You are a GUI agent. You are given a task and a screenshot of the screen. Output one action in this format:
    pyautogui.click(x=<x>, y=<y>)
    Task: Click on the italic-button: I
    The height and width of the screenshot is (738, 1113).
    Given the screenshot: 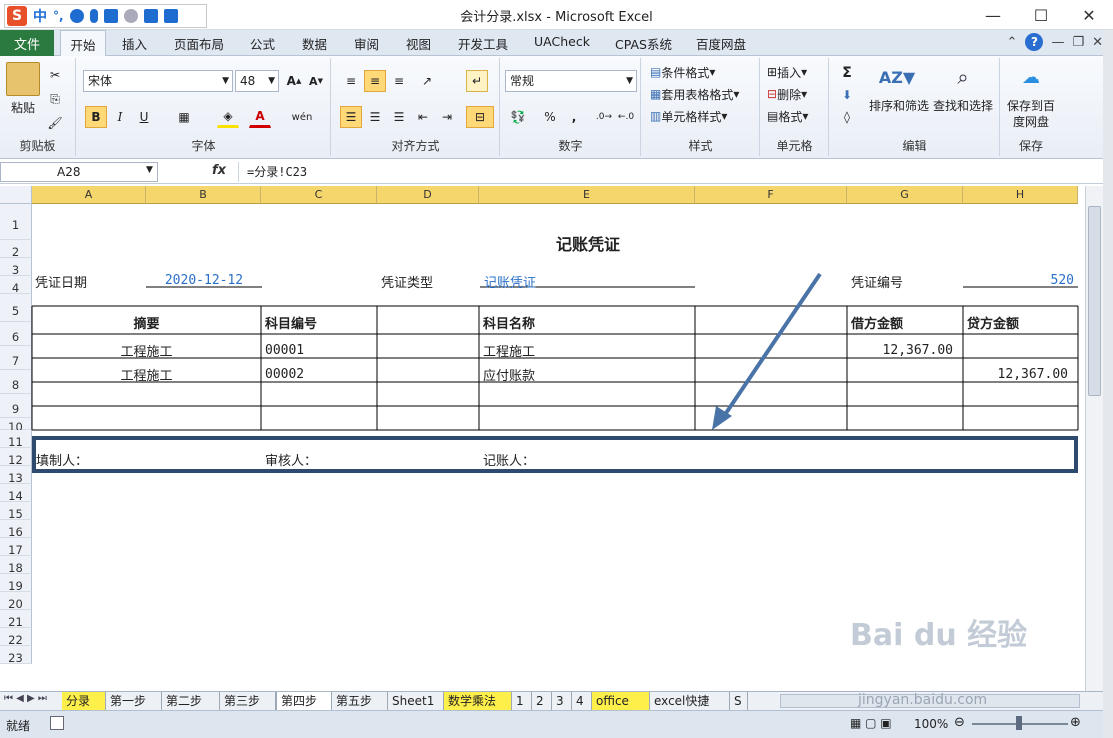 What is the action you would take?
    pyautogui.click(x=120, y=117)
    